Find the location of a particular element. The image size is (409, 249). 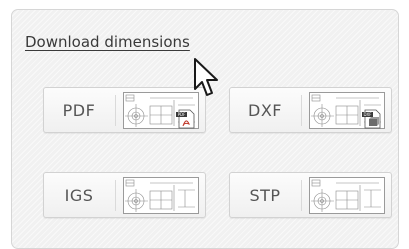

pdf-file-icon: PDF is located at coordinates (185, 119).